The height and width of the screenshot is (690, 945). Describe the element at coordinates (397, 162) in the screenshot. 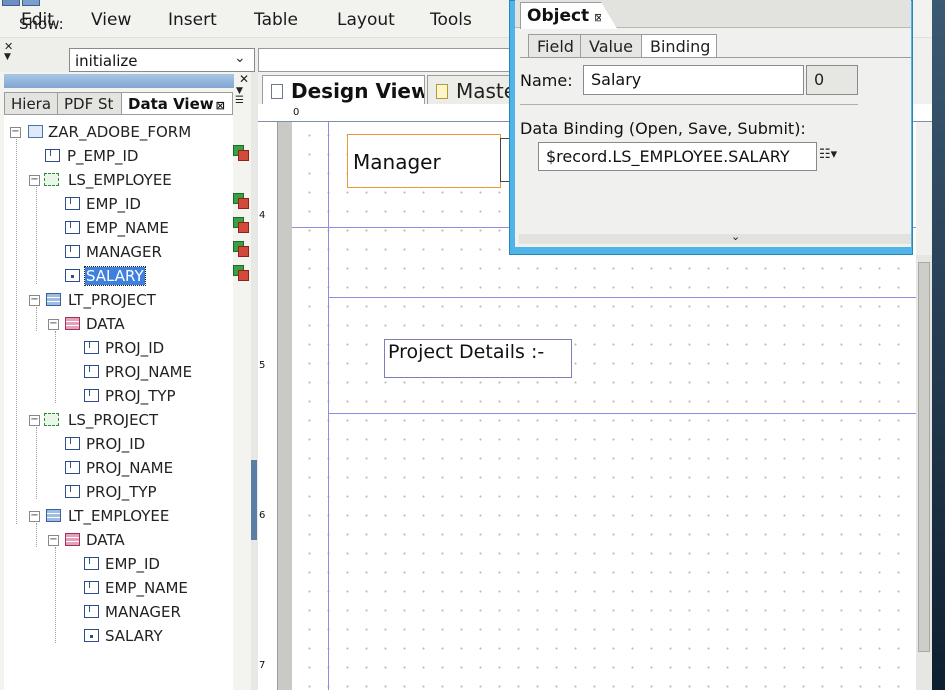

I see `manager-caption: Manager` at that location.